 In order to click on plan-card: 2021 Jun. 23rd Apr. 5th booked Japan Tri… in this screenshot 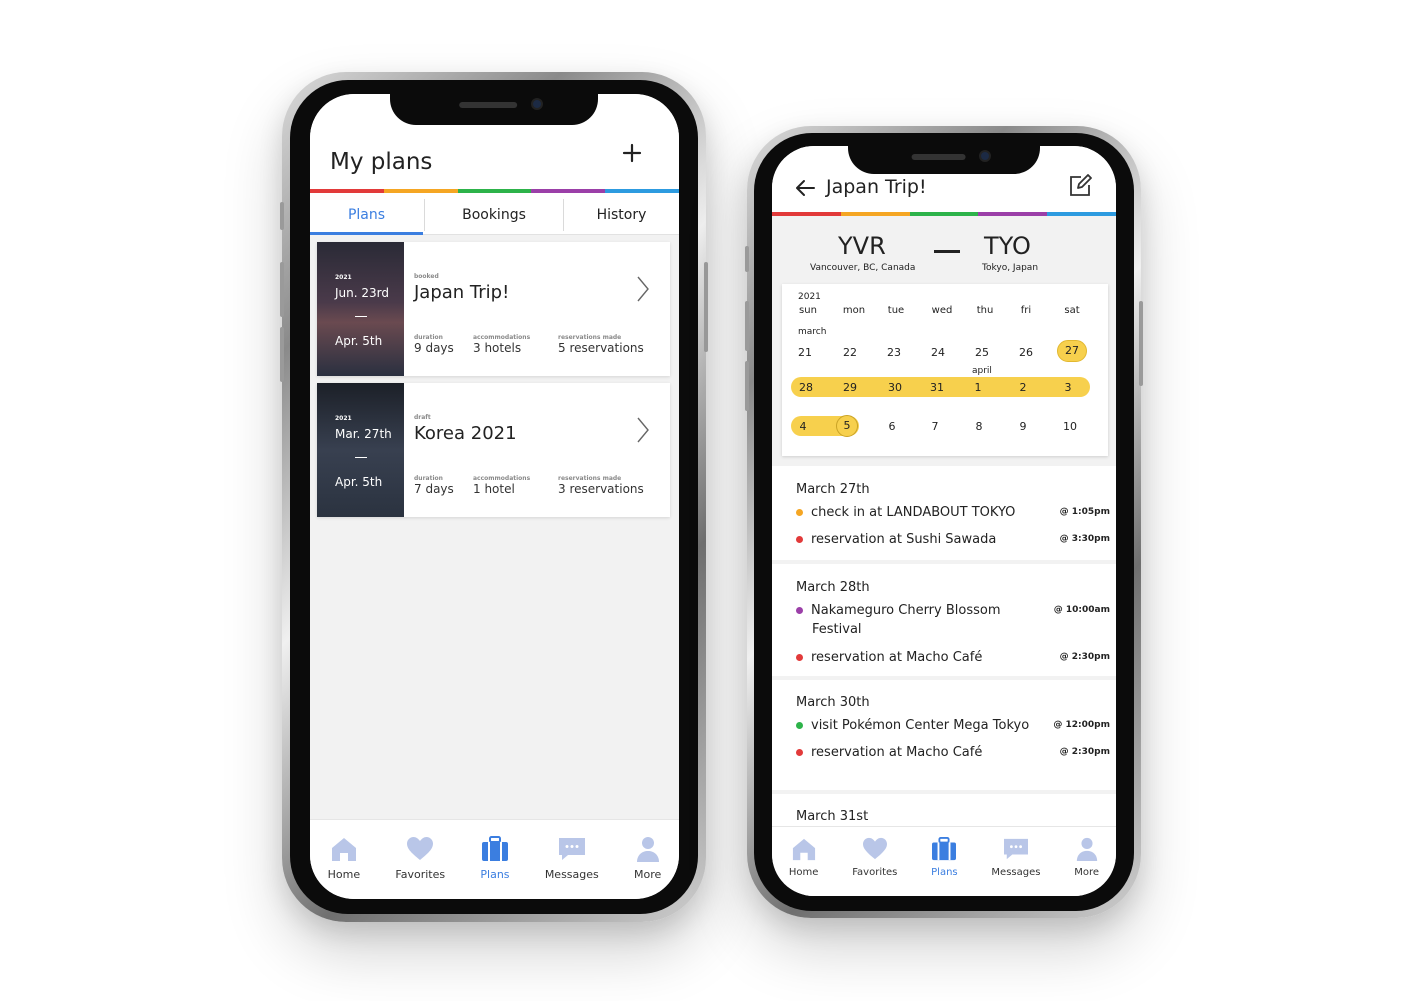, I will do `click(493, 309)`.